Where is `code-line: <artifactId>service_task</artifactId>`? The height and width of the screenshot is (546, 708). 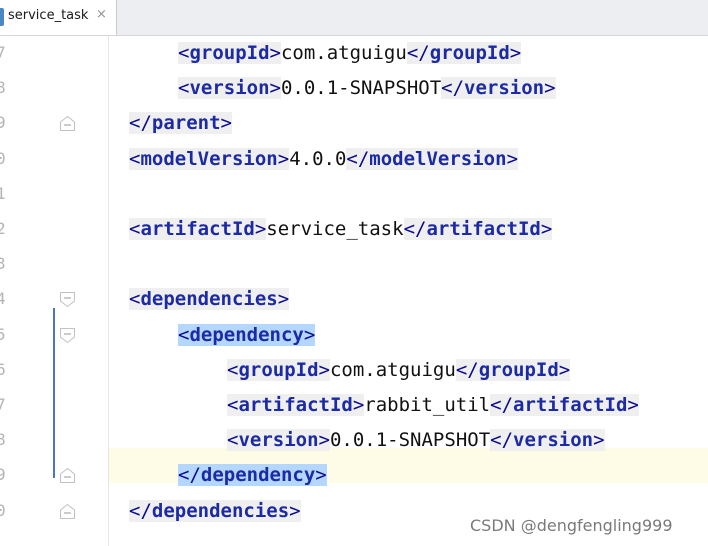
code-line: <artifactId>service_task</artifactId> is located at coordinates (341, 229).